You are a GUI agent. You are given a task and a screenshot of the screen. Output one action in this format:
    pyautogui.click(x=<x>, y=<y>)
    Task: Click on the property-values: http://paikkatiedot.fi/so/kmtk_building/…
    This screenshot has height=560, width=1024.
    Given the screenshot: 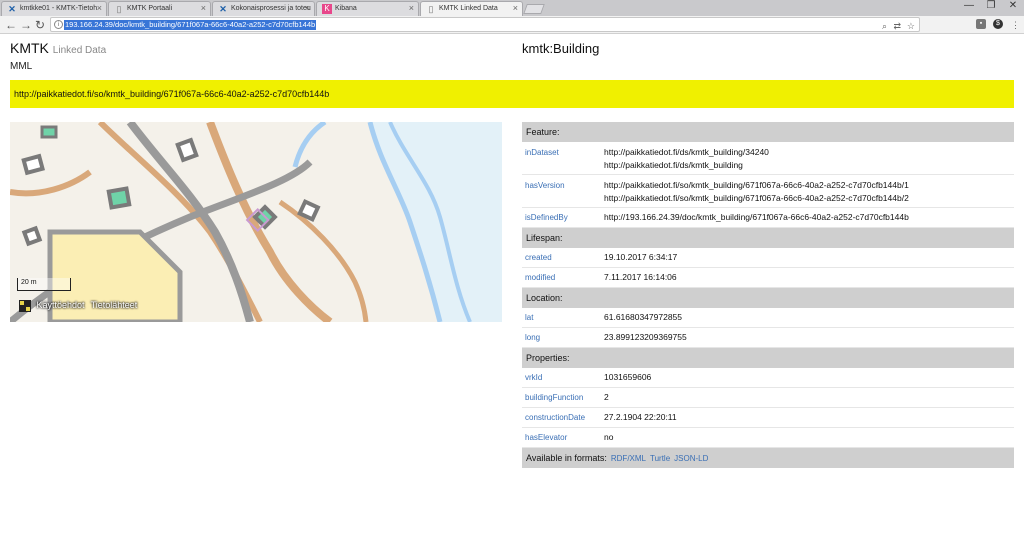 What is the action you would take?
    pyautogui.click(x=809, y=193)
    